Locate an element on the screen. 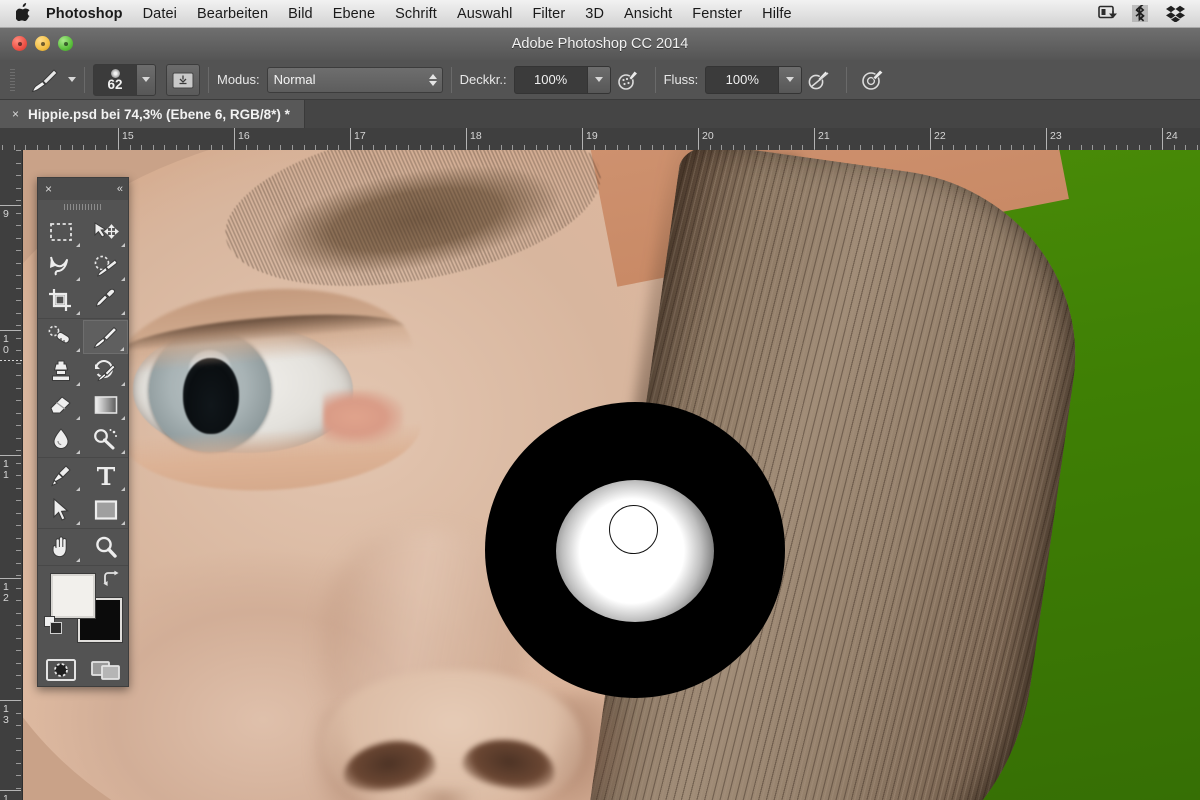  brush-size-value: 62 is located at coordinates (115, 84).